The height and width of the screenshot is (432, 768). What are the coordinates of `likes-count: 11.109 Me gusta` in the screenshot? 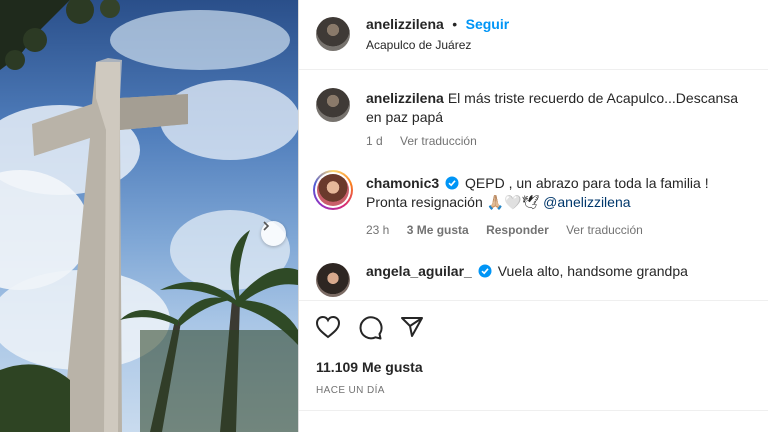 It's located at (369, 367).